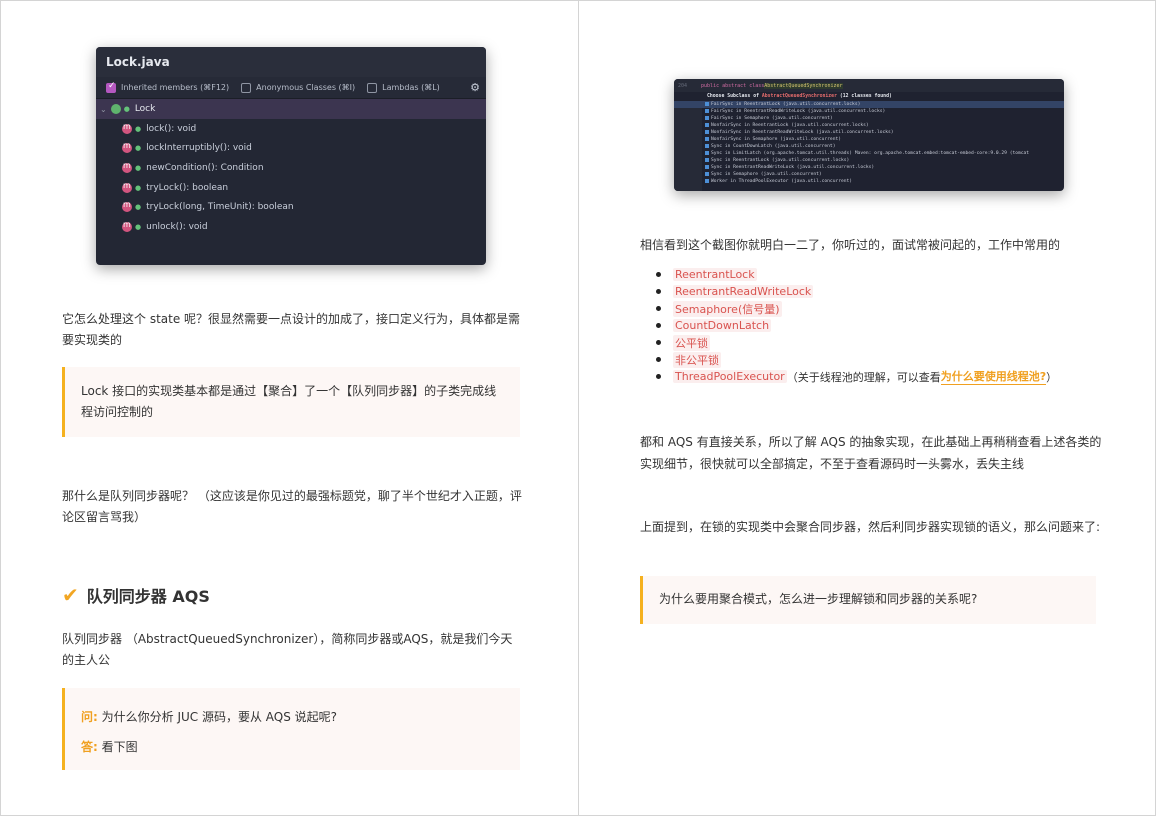 This screenshot has height=816, width=1156. What do you see at coordinates (291, 149) in the screenshot?
I see `tree-method-item: ● lockInterruptibly(): void` at bounding box center [291, 149].